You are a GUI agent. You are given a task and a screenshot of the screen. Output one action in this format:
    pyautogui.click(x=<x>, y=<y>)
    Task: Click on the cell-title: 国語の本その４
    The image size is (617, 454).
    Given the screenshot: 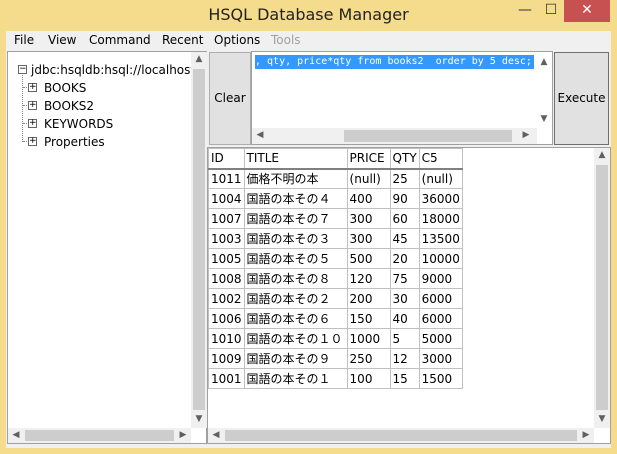 What is the action you would take?
    pyautogui.click(x=295, y=198)
    